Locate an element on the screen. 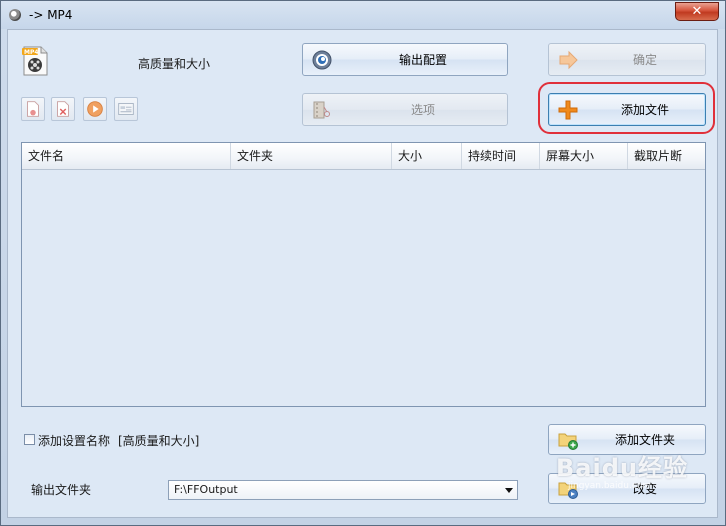 Image resolution: width=726 pixels, height=526 pixels. file-list-header: 文件名 文件夹 大小 持续时间 屏幕大小 截取片断 is located at coordinates (363, 156).